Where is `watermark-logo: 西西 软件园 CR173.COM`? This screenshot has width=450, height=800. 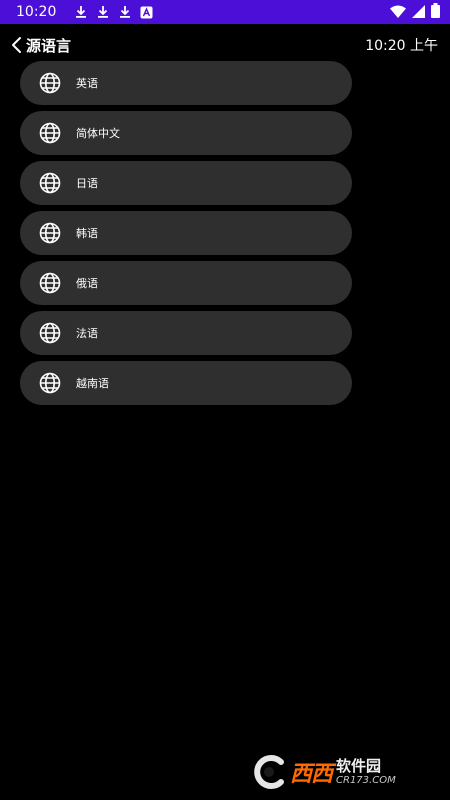 watermark-logo: 西西 软件园 CR173.COM is located at coordinates (340, 772).